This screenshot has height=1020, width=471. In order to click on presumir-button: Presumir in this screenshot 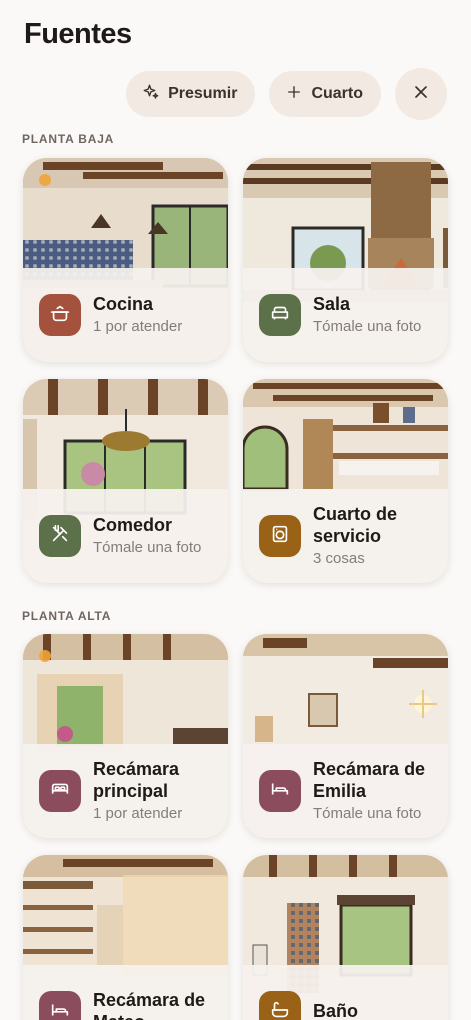, I will do `click(191, 94)`.